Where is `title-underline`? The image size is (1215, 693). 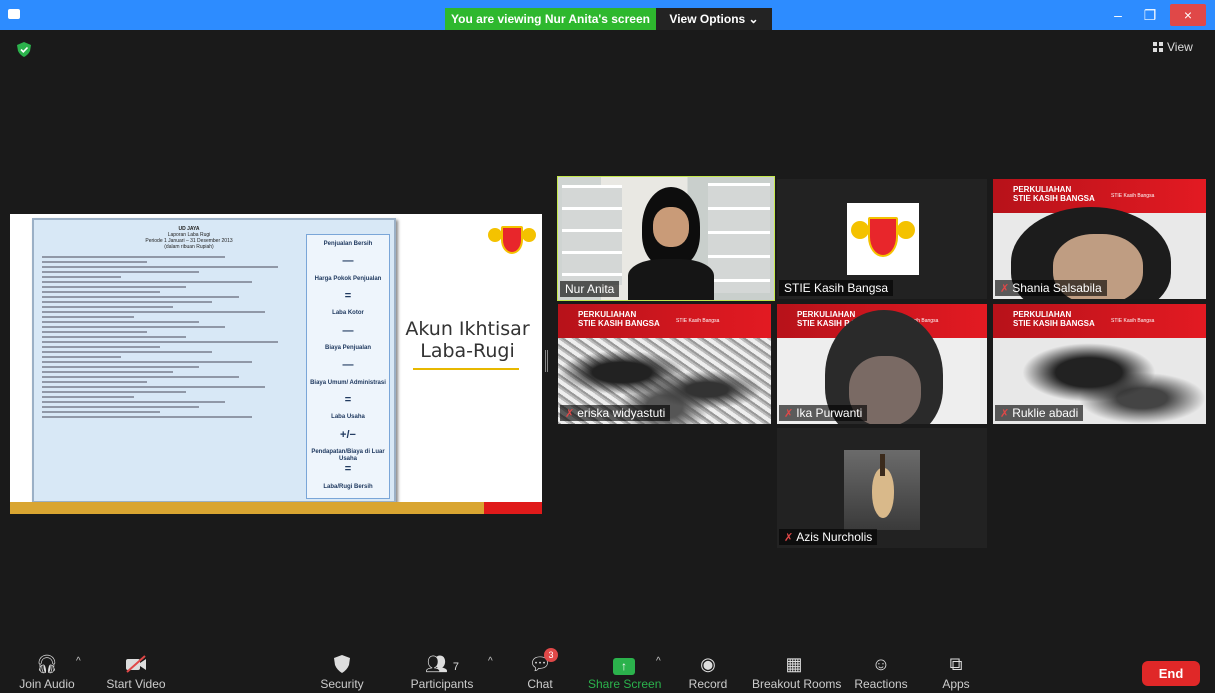
title-underline is located at coordinates (466, 369).